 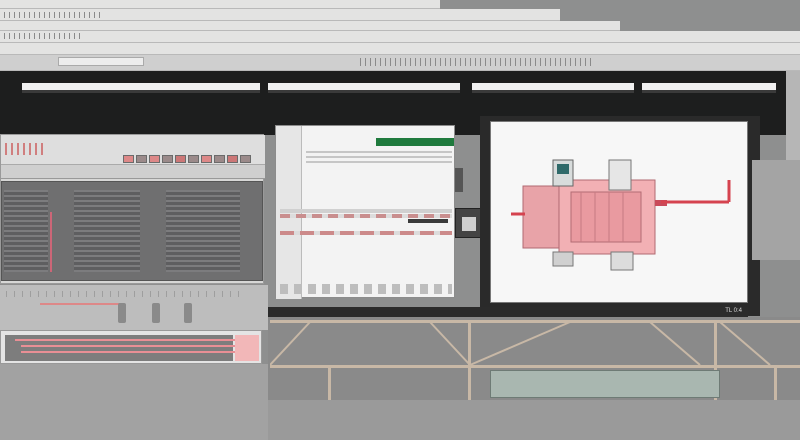 I want to click on meter-panel, so click(x=131, y=347).